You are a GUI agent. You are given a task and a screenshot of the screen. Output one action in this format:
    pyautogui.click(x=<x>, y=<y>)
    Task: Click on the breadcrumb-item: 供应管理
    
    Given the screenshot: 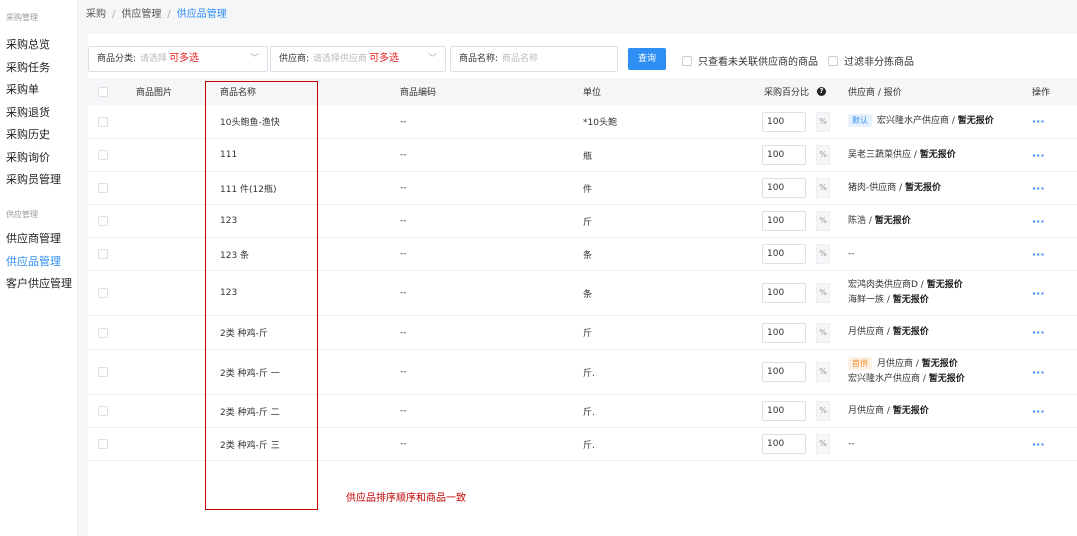 What is the action you would take?
    pyautogui.click(x=141, y=14)
    